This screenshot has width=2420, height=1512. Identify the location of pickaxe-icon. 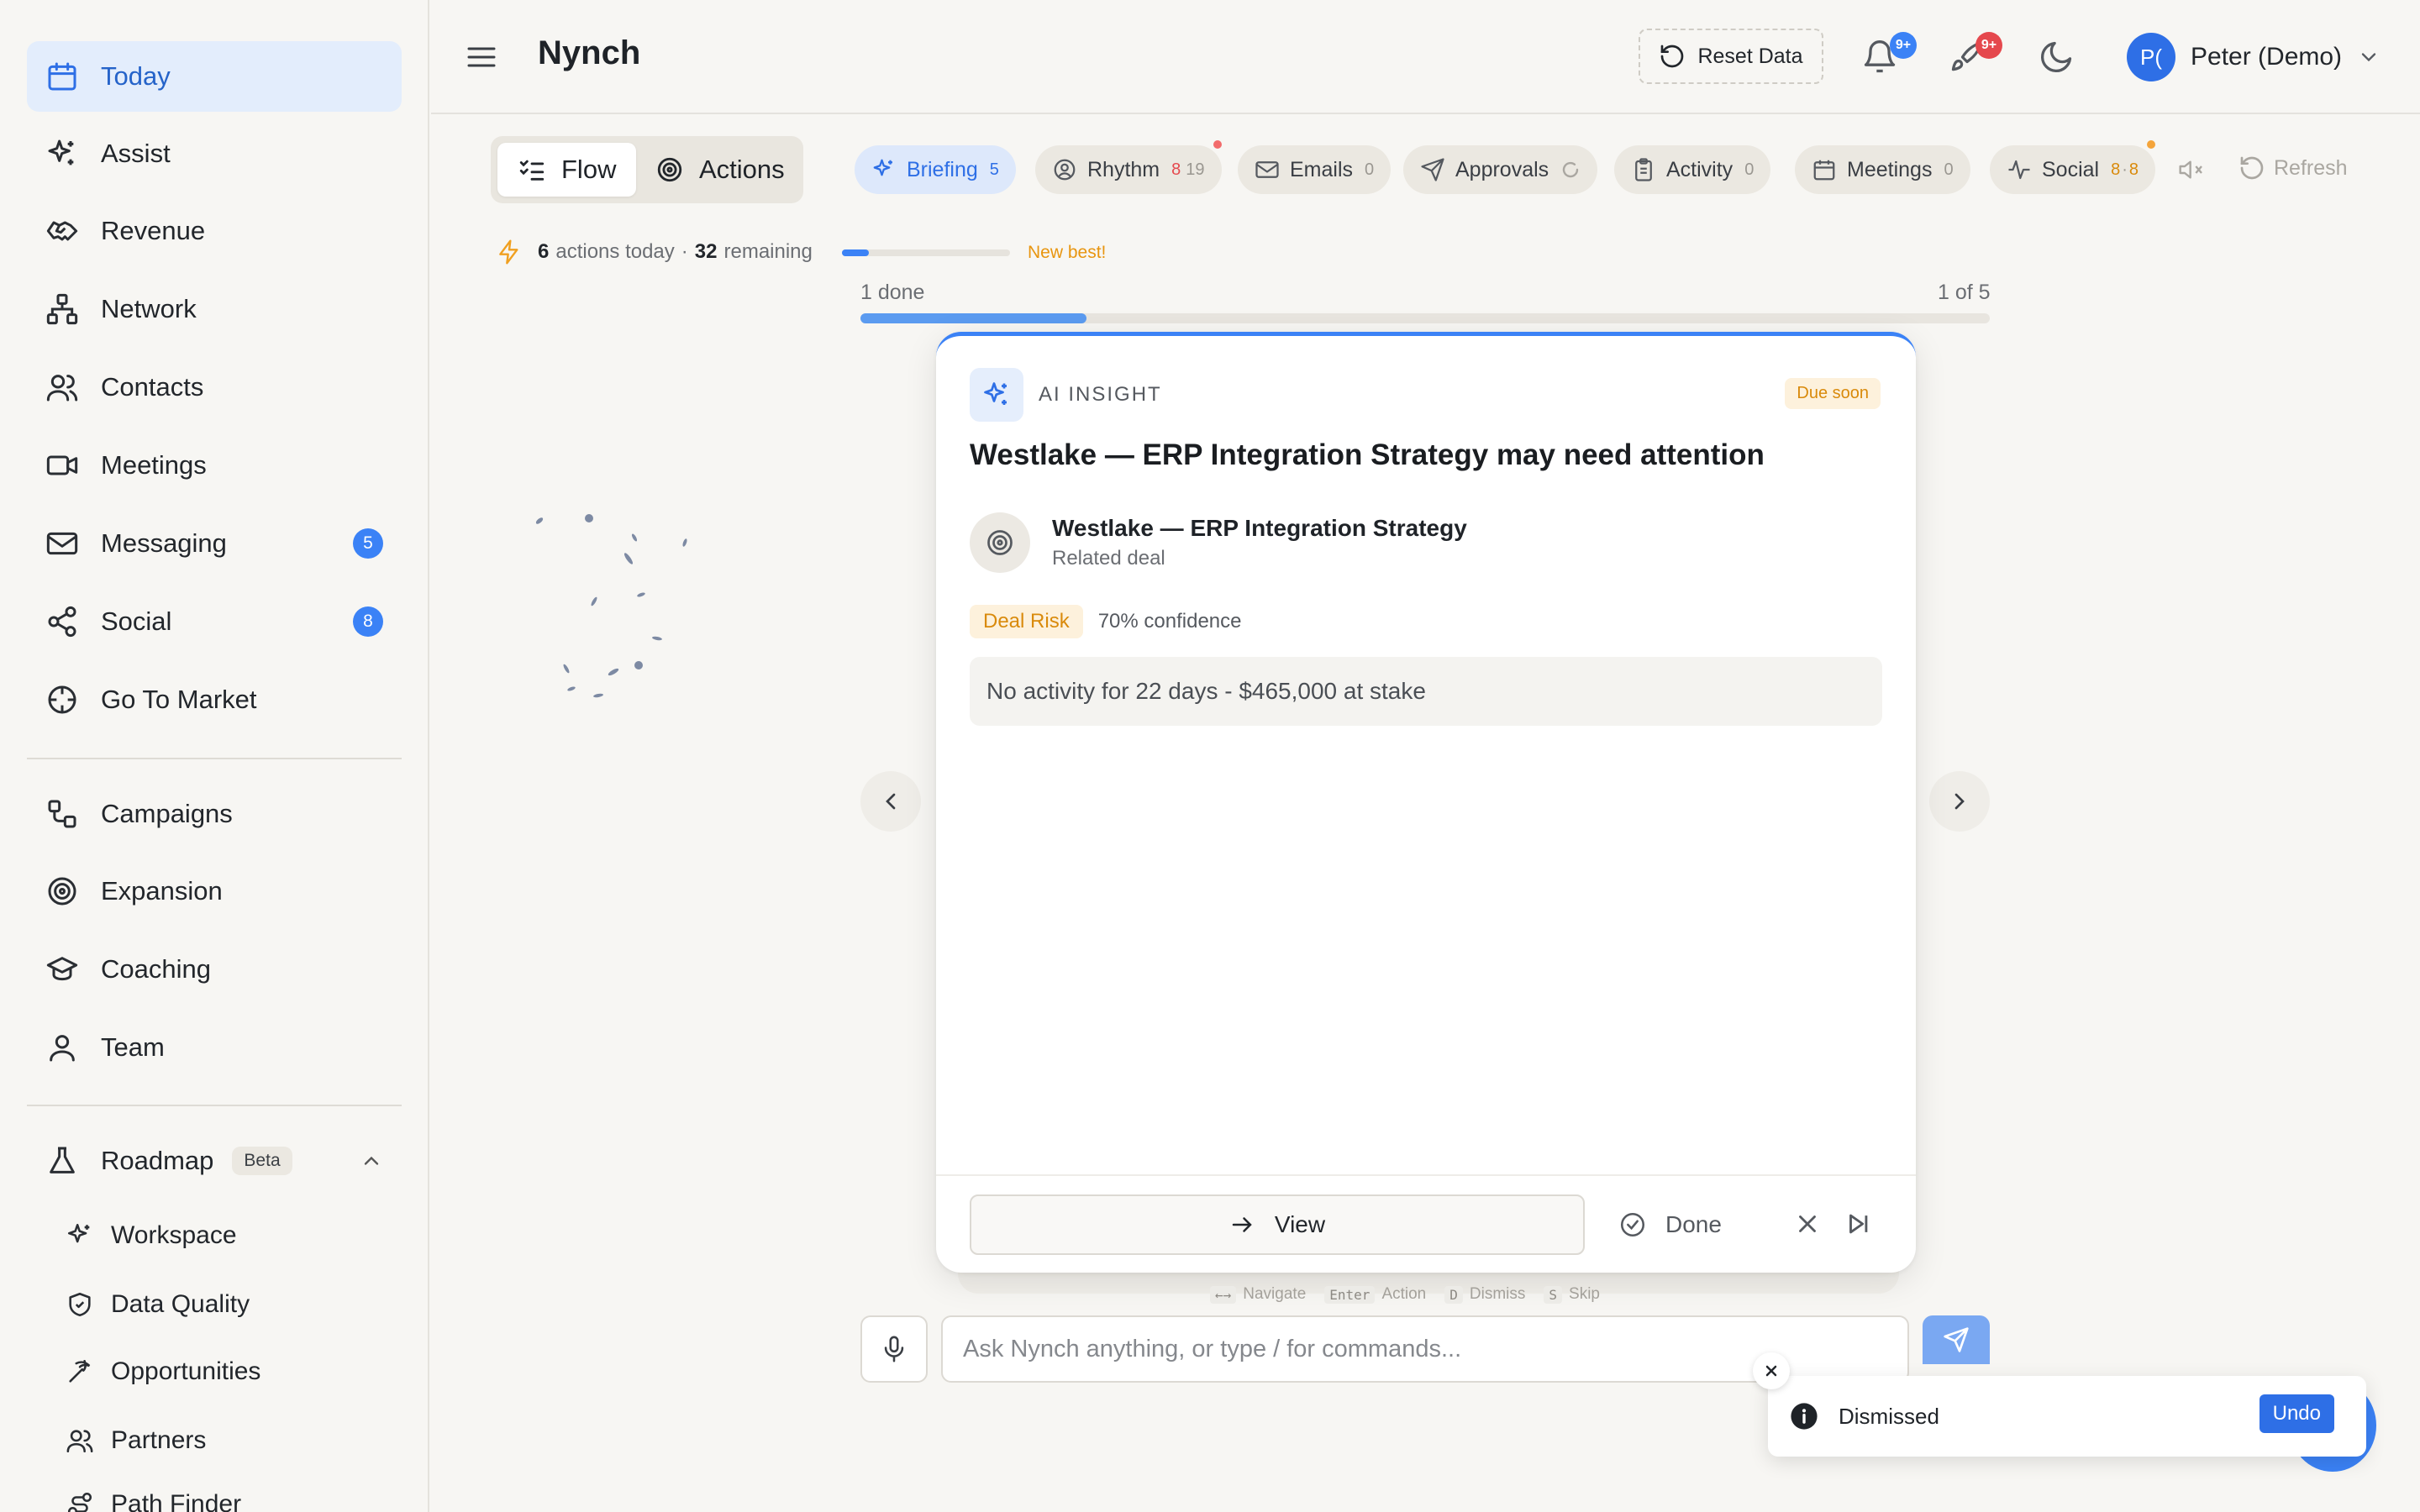
(80, 1371).